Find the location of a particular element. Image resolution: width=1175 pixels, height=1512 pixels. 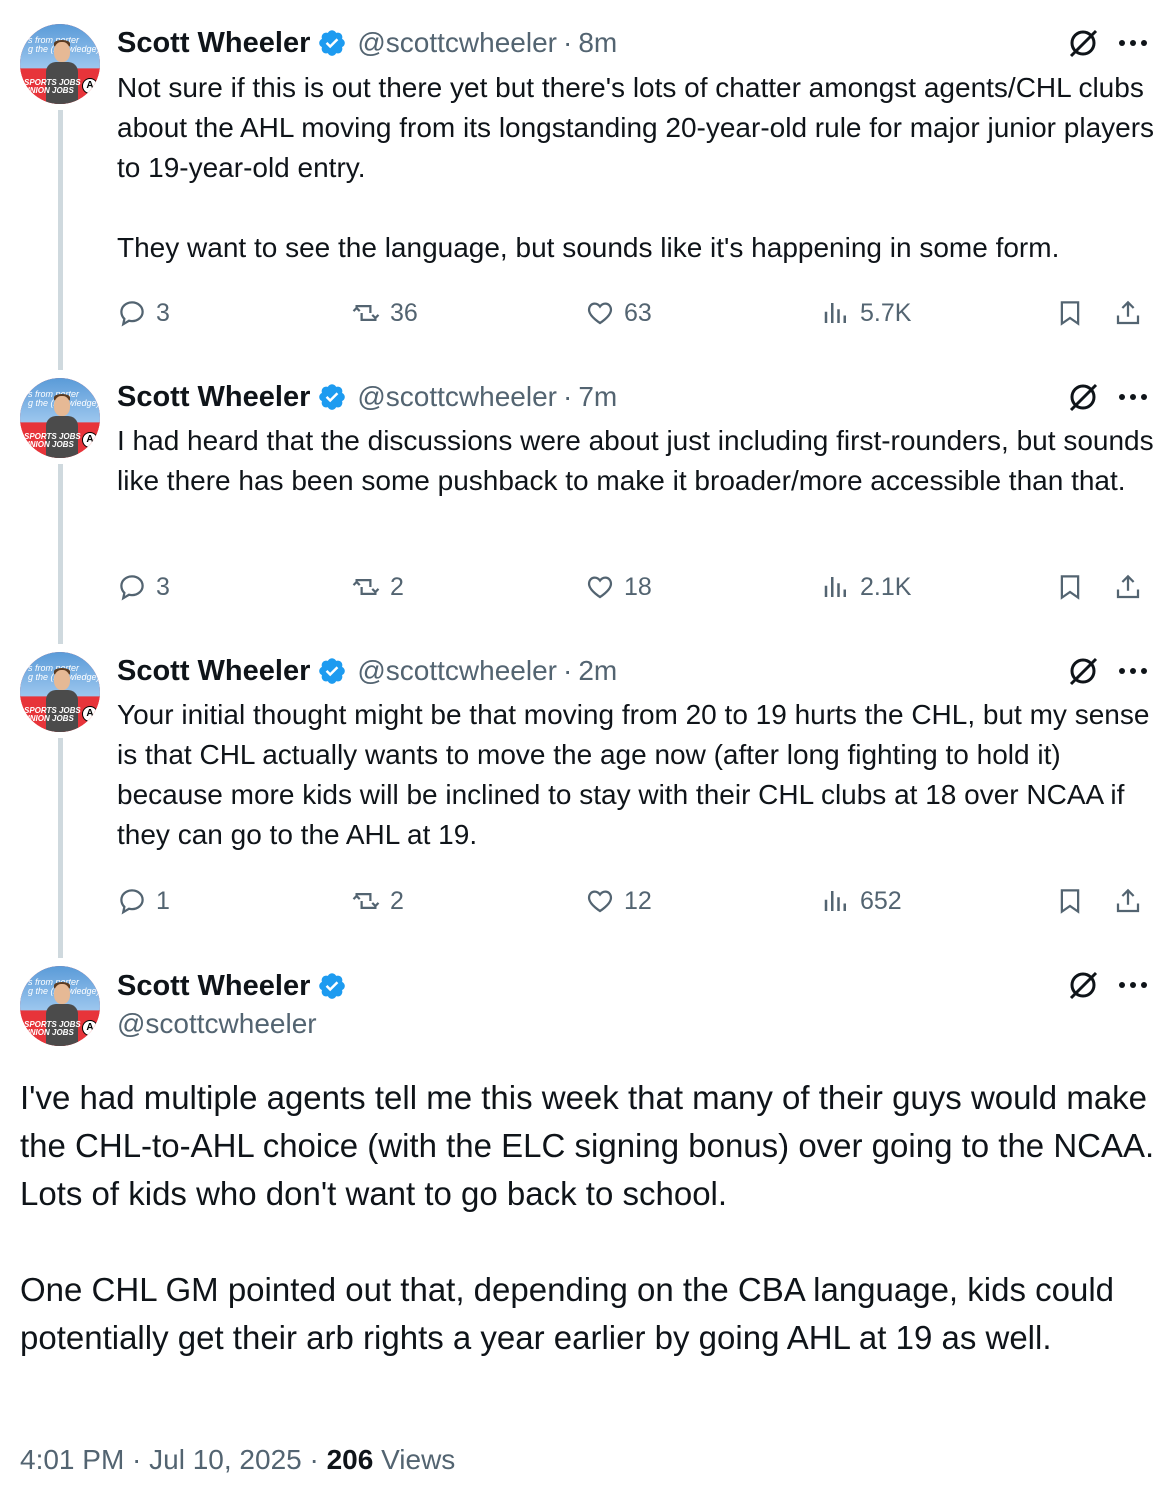

like-count: 18 is located at coordinates (638, 586).